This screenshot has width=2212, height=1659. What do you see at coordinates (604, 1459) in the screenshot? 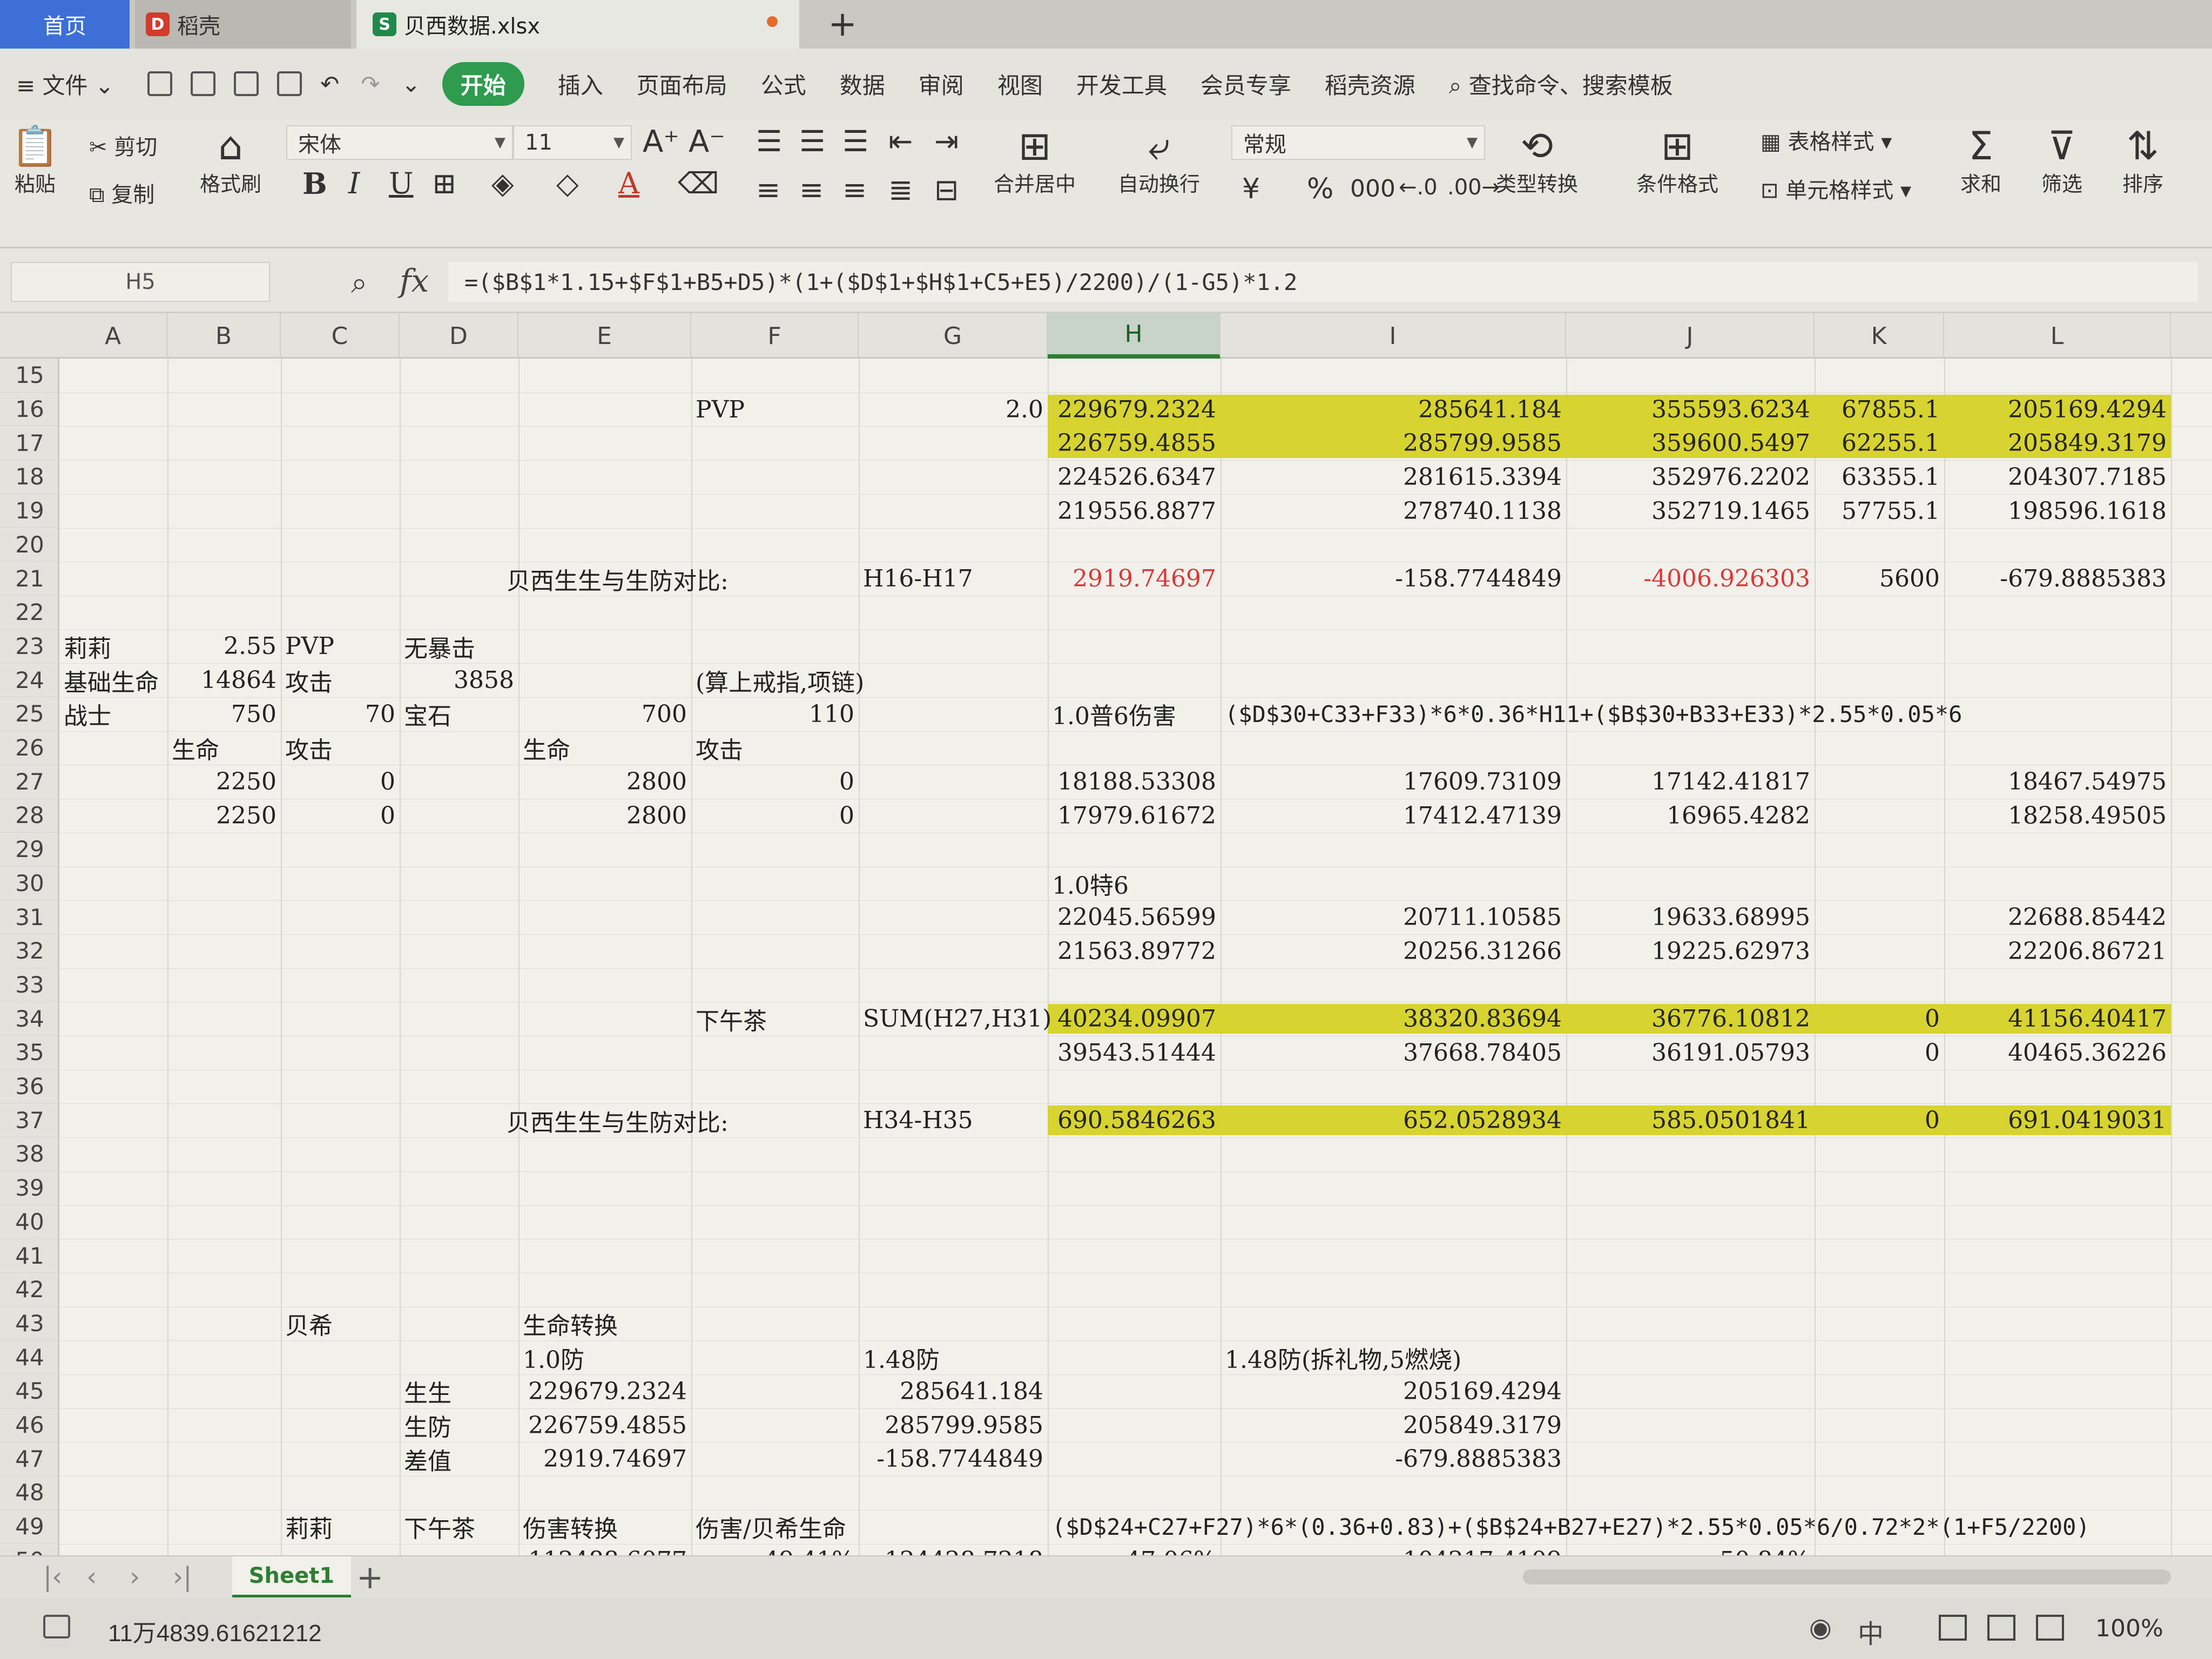
I see `cell-e47: 2919.74697` at bounding box center [604, 1459].